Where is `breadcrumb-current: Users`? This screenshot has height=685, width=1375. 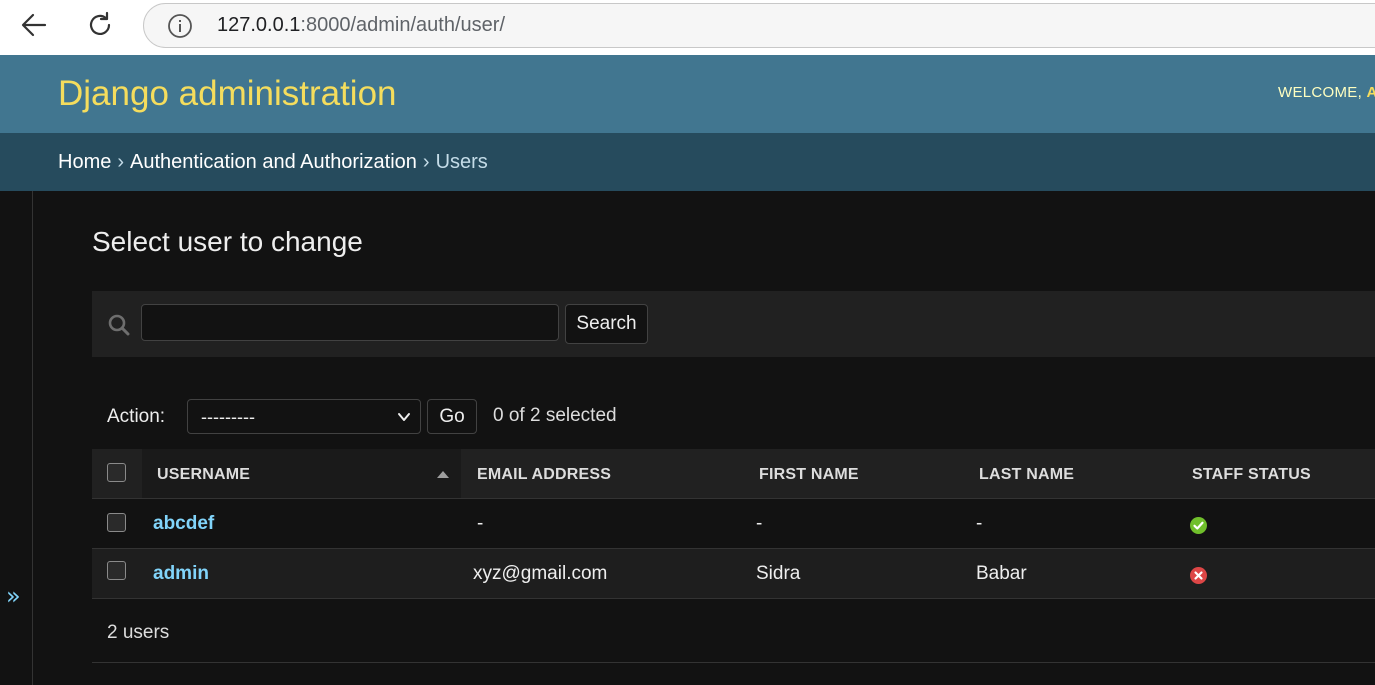
breadcrumb-current: Users is located at coordinates (461, 162).